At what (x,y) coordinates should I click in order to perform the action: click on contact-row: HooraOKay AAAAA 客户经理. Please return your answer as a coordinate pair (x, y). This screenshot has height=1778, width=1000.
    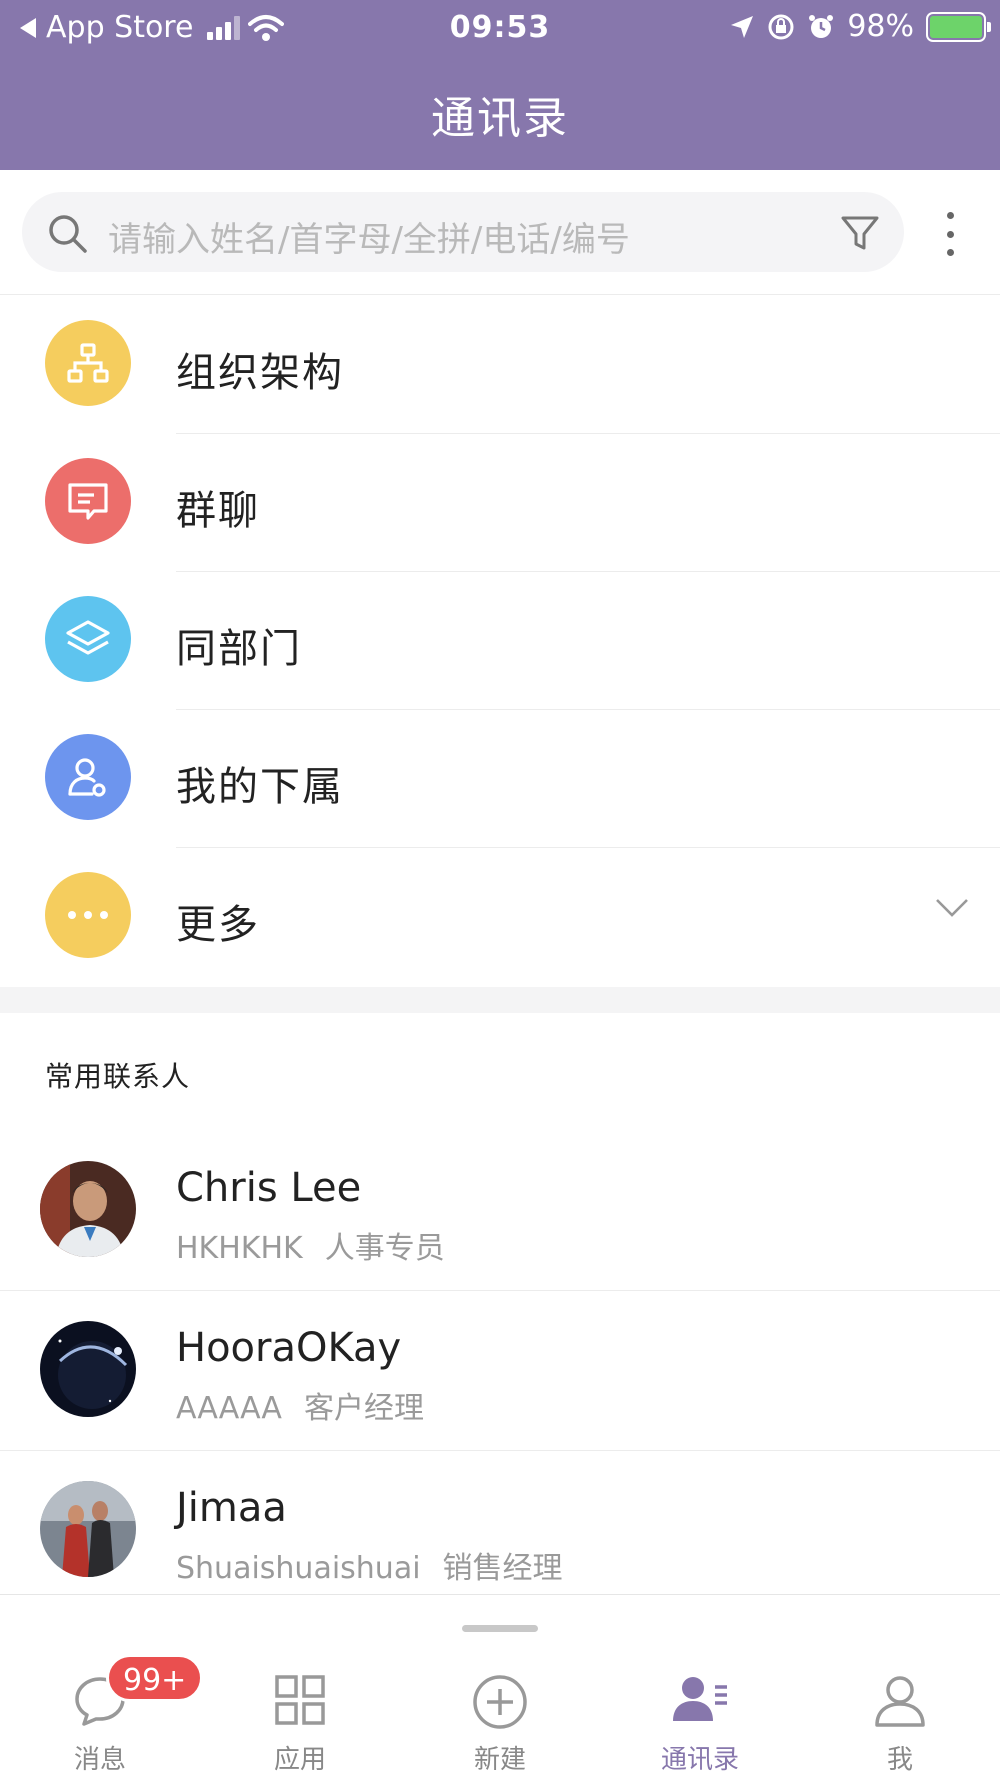
    Looking at the image, I should click on (500, 1371).